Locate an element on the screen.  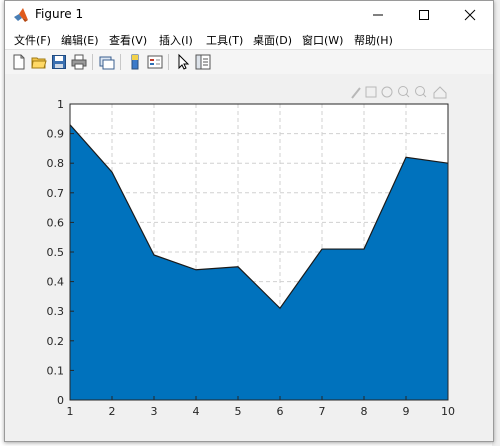
x-tick-label: 1 is located at coordinates (70, 411).